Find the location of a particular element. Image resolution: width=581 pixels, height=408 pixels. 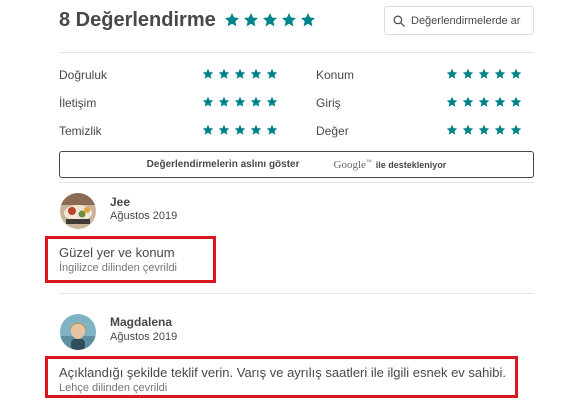

reviewer-name: Magdalena is located at coordinates (141, 322).